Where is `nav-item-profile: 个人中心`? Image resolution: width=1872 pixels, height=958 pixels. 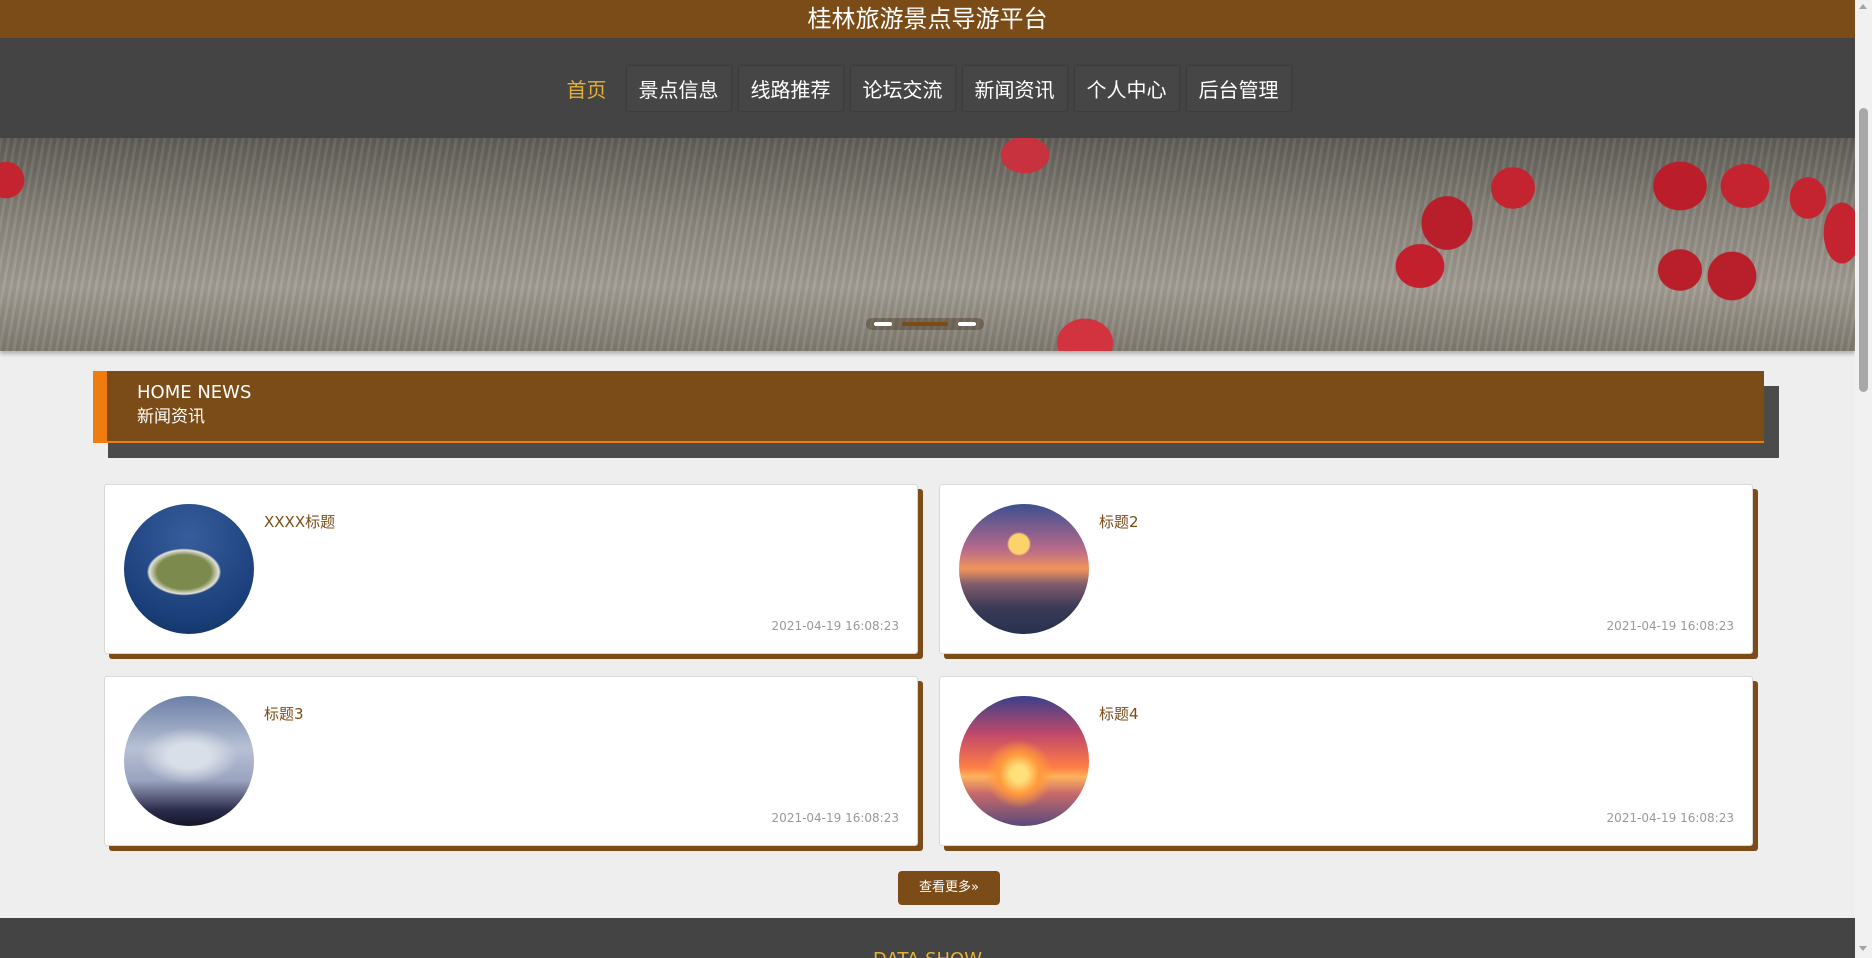
nav-item-profile: 个人中心 is located at coordinates (1126, 88).